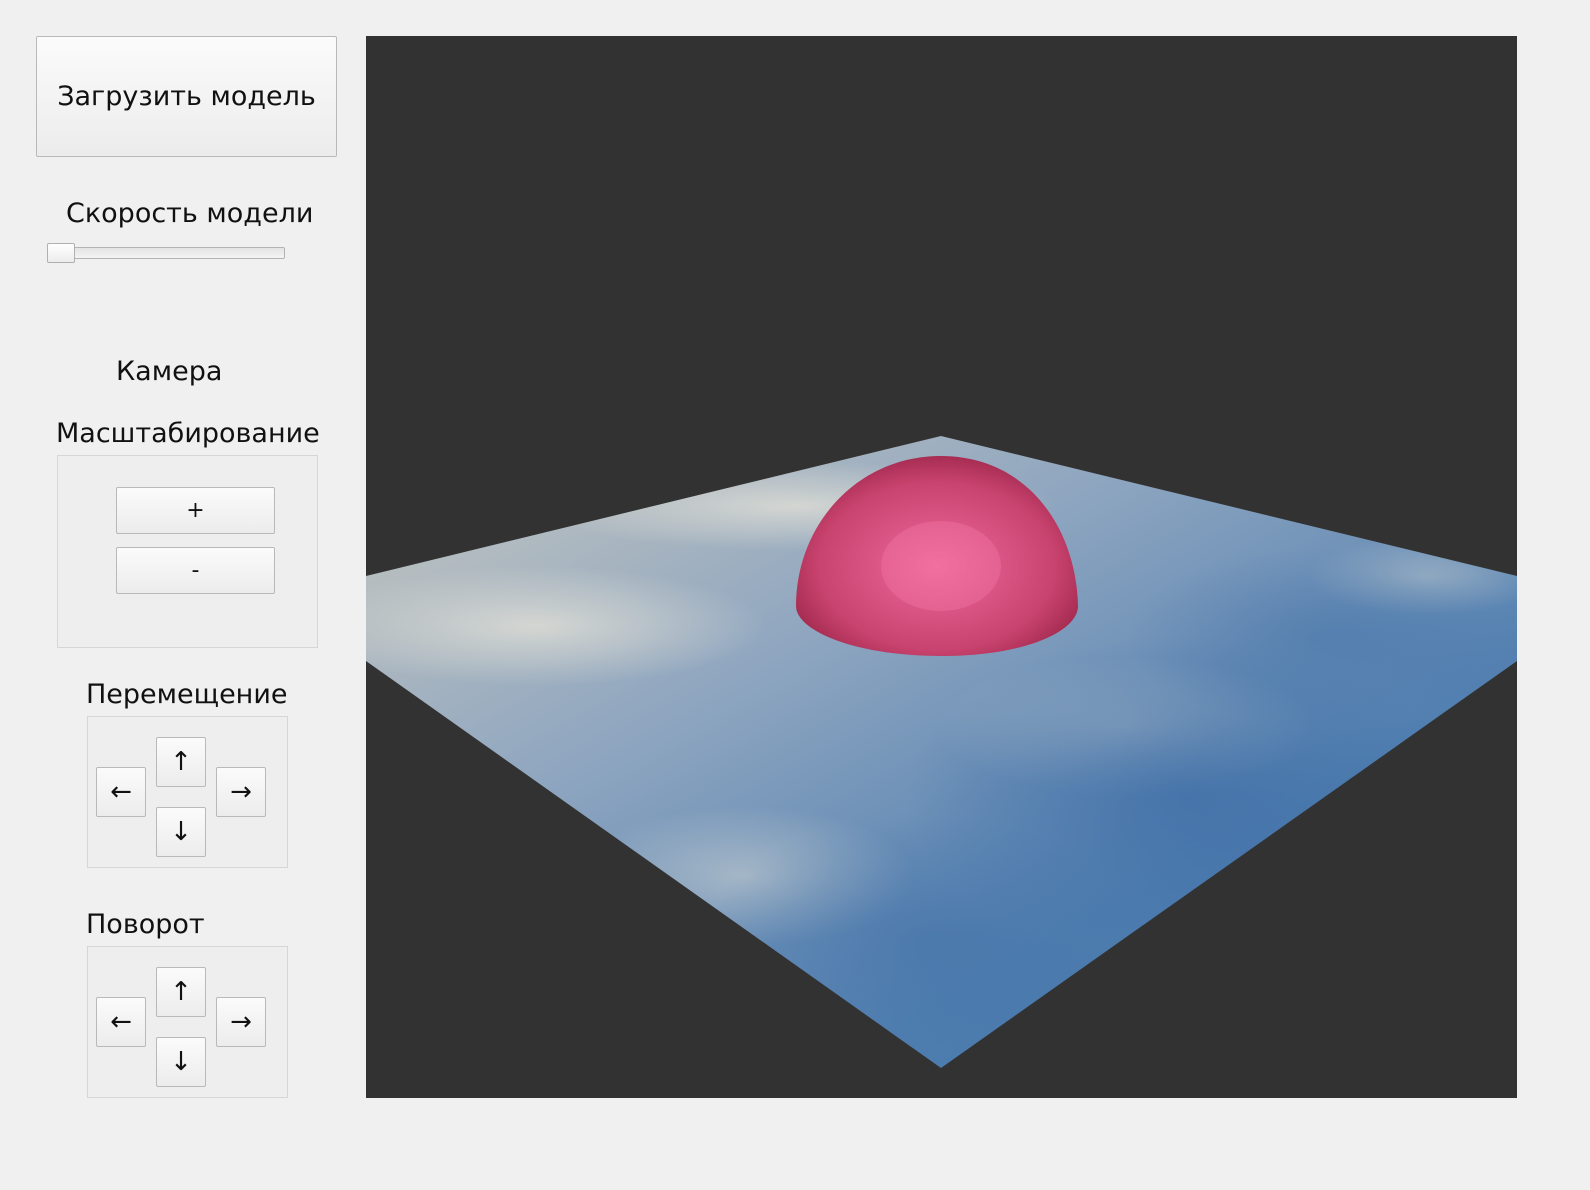 The width and height of the screenshot is (1590, 1190). I want to click on rotate-label: Поворот, so click(145, 924).